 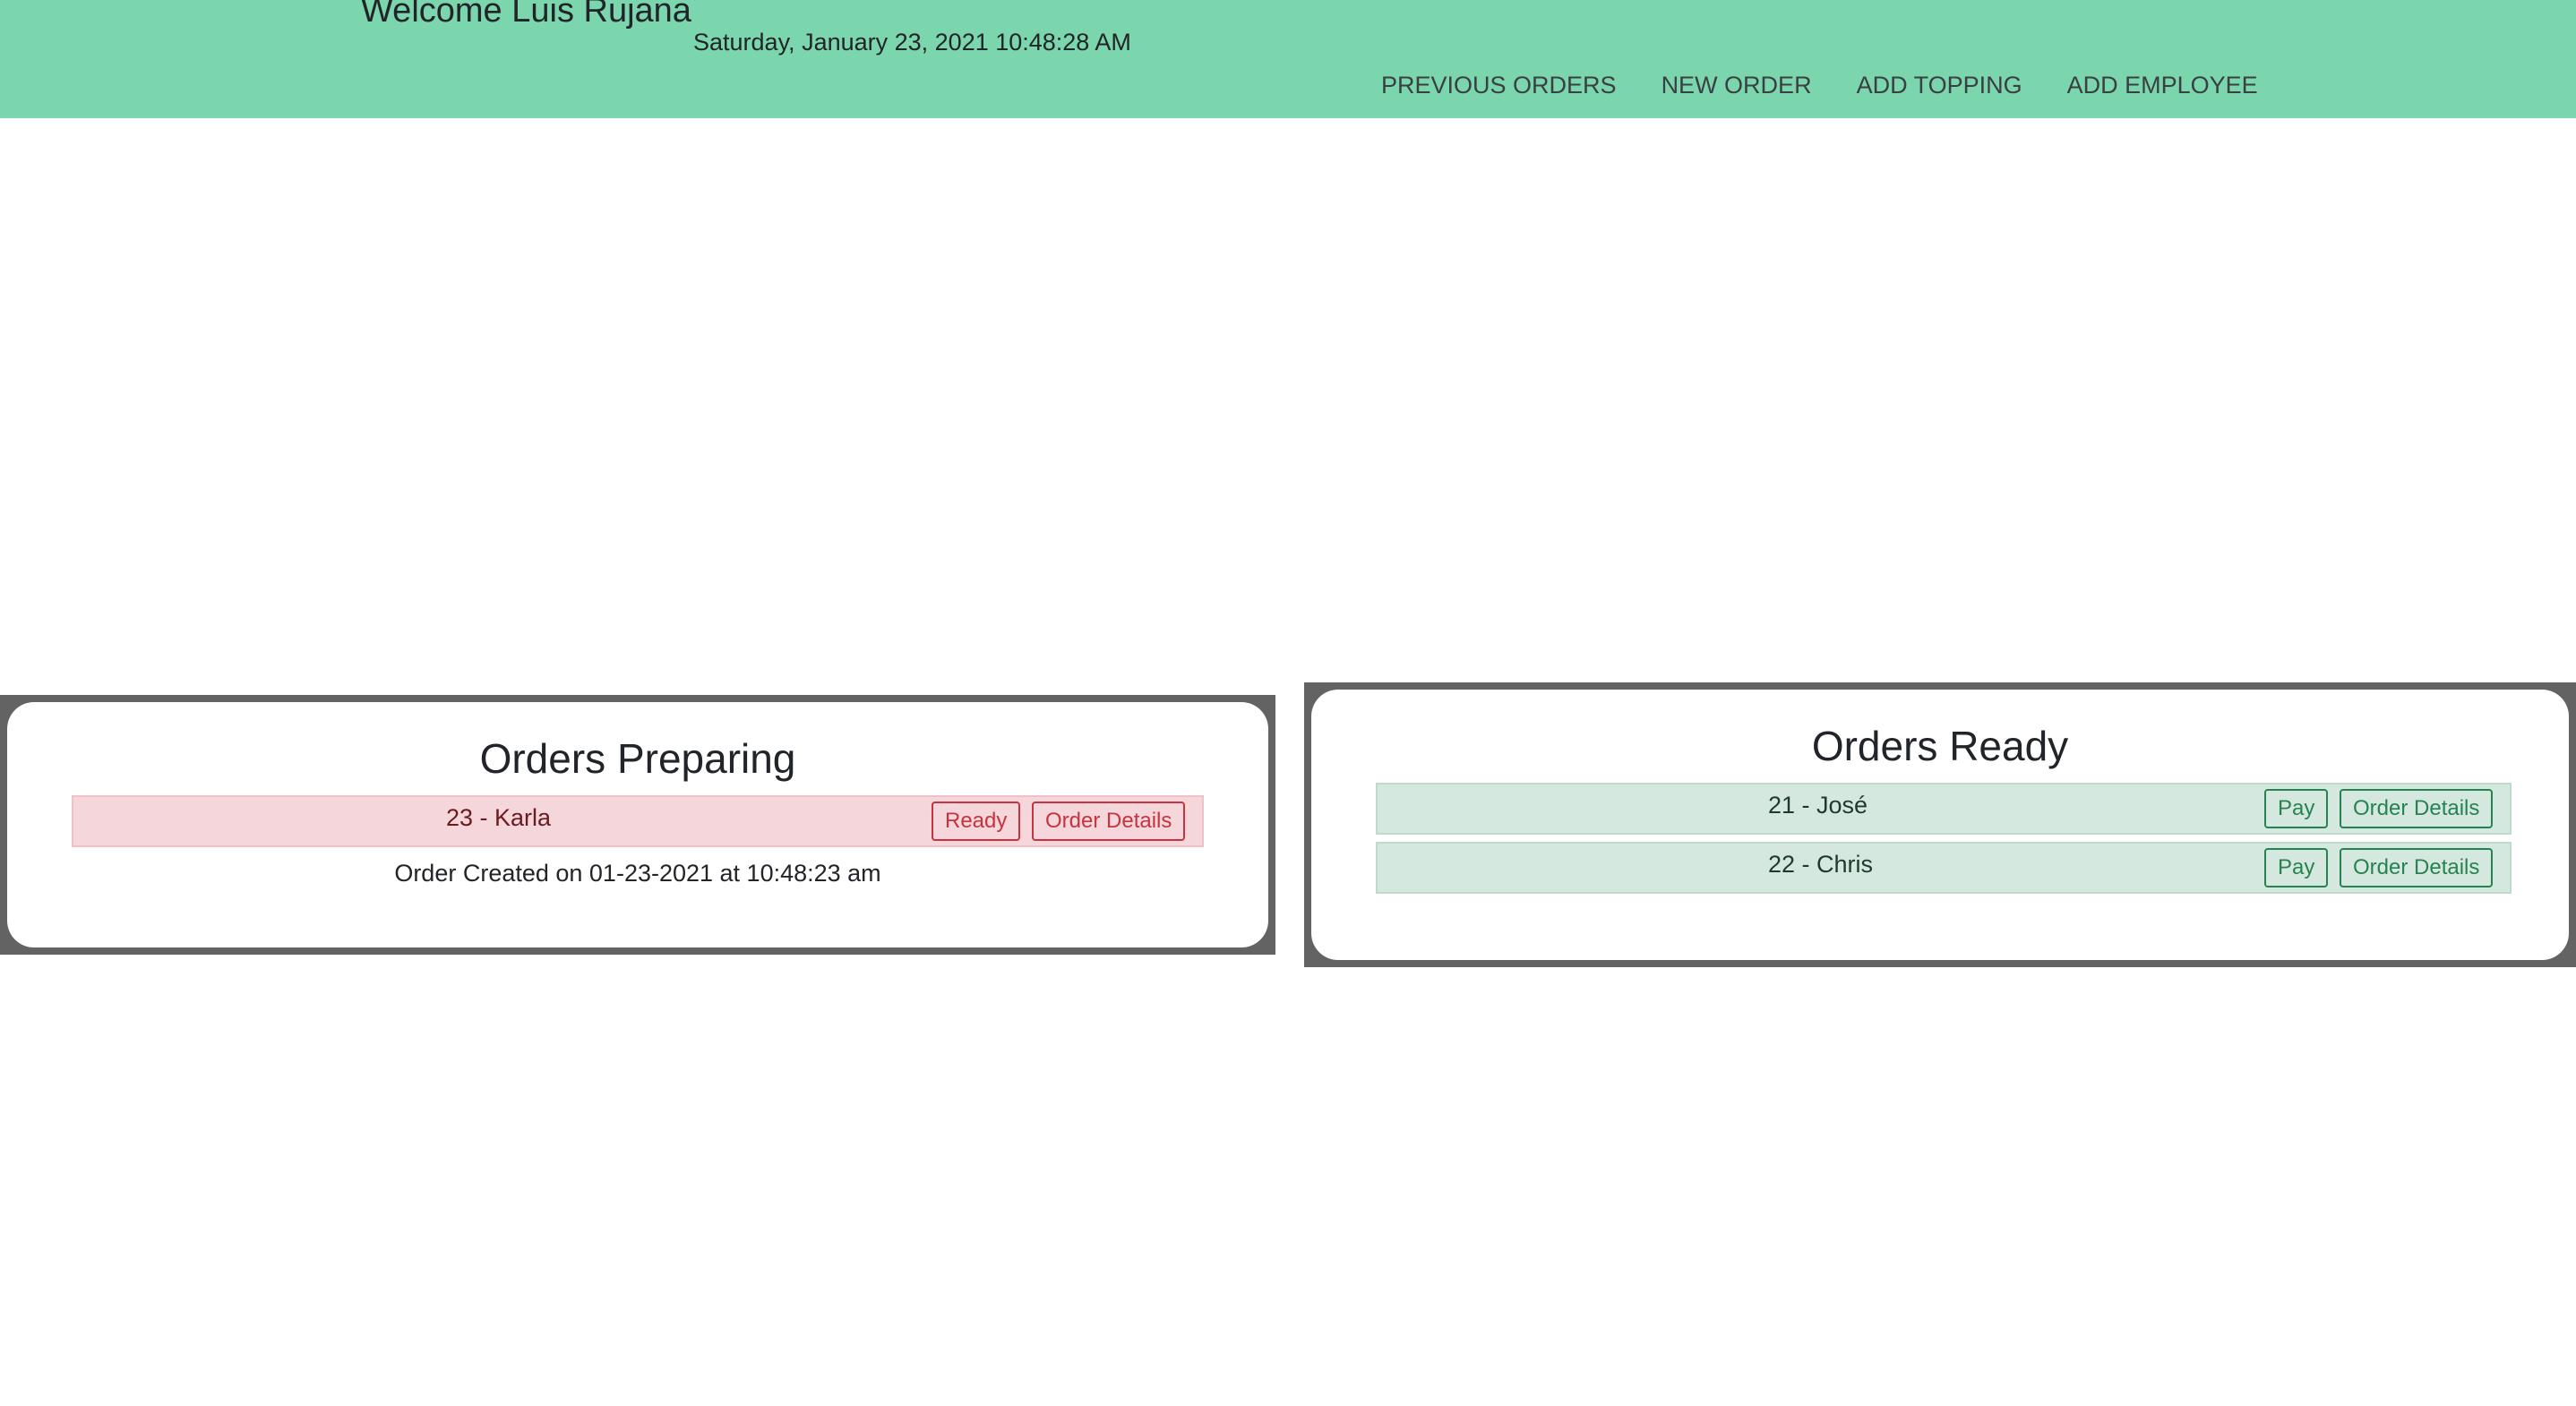 I want to click on preparing-order-row: 23 - Karla Ready Order Details, so click(x=638, y=821).